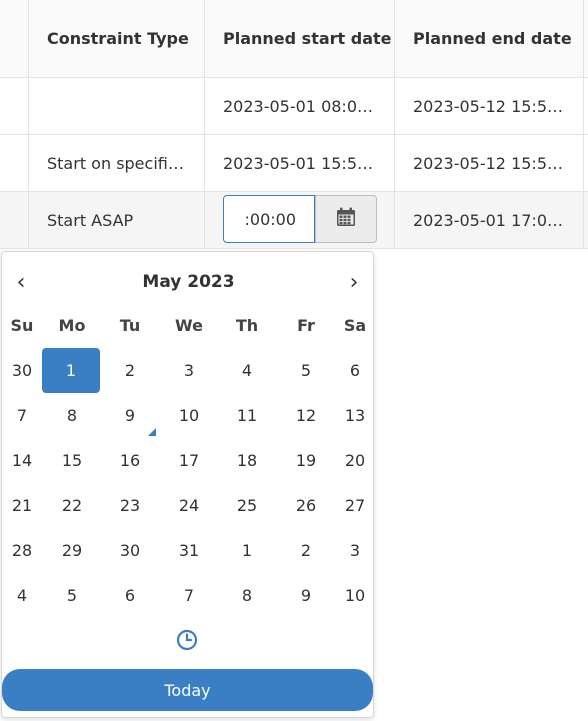  Describe the element at coordinates (72, 460) in the screenshot. I see `calendar-day: 15` at that location.